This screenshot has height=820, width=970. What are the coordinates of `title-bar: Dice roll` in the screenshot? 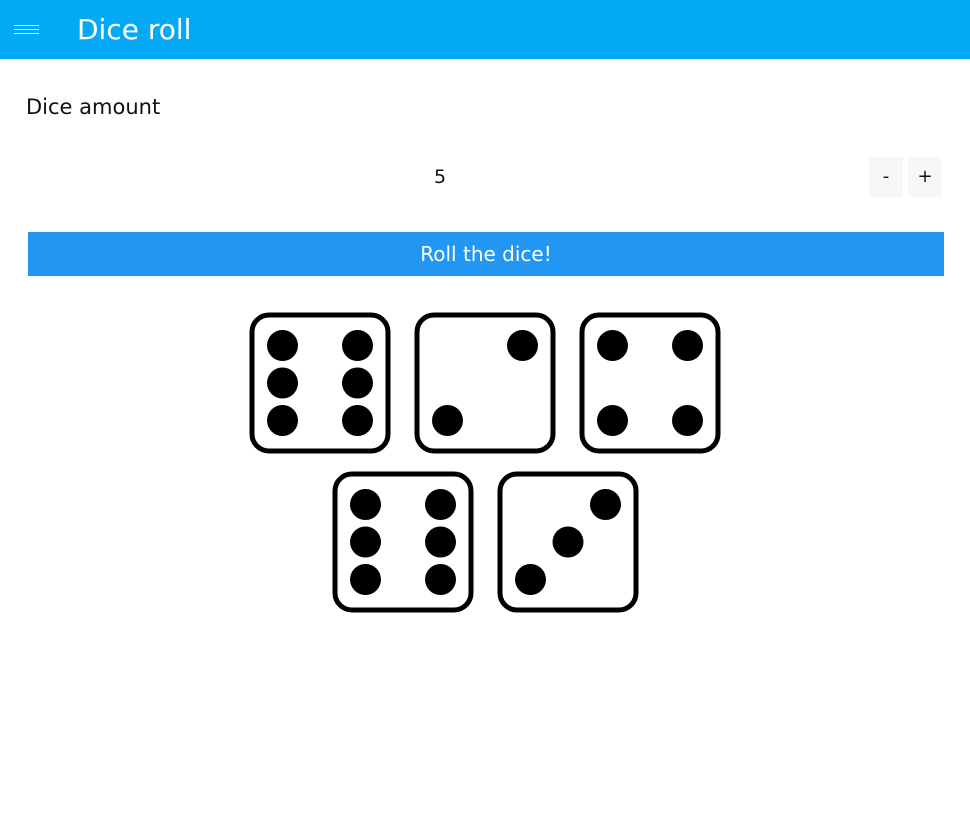 It's located at (485, 29).